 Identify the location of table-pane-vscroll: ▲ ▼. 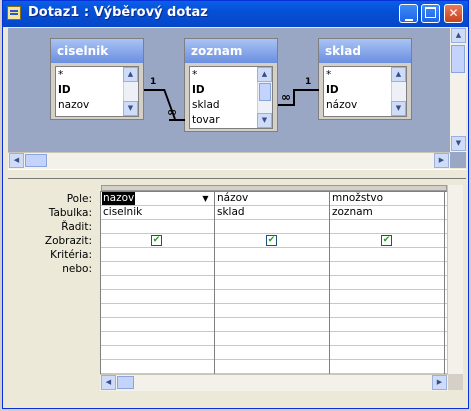
(458, 90).